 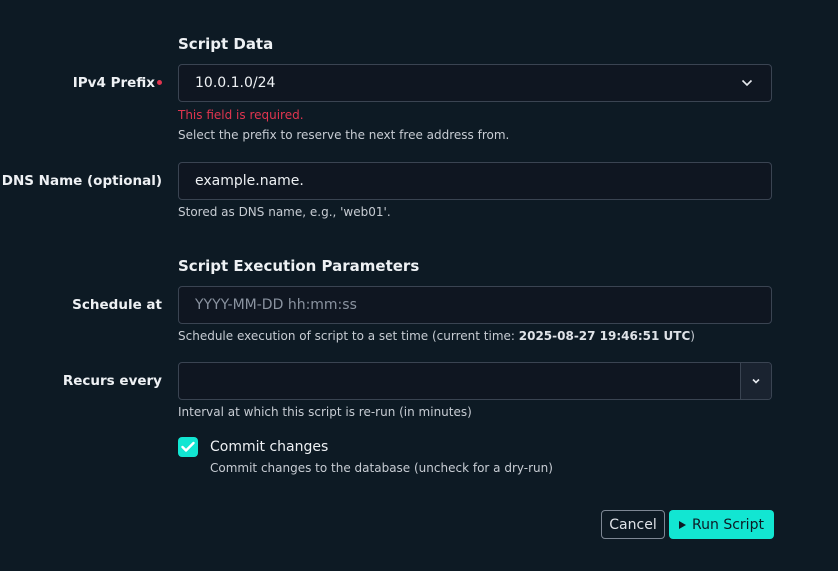 I want to click on dns-name-field, so click(x=475, y=181).